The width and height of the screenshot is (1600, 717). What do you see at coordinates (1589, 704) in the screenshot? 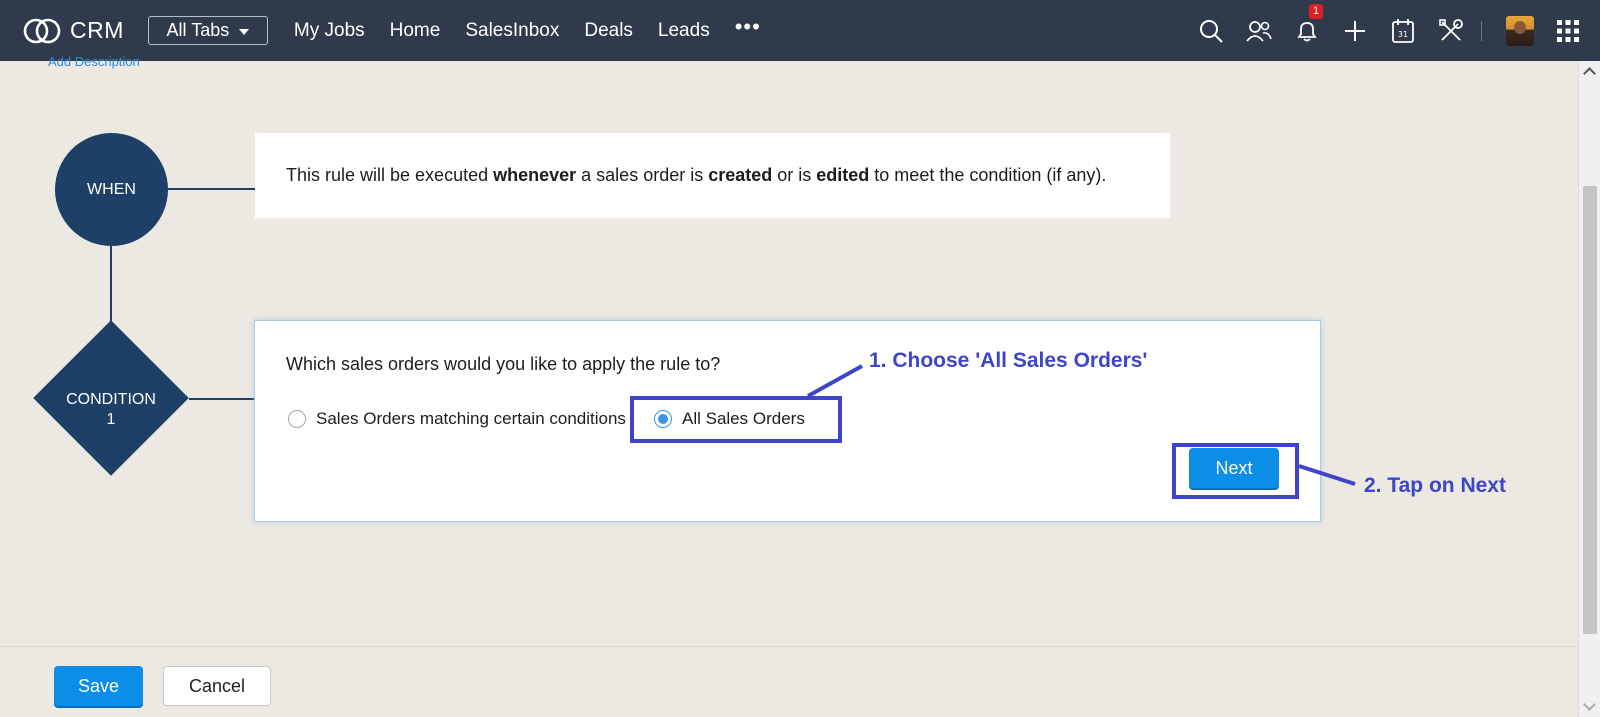
I see `scroll-down-arrow-icon` at bounding box center [1589, 704].